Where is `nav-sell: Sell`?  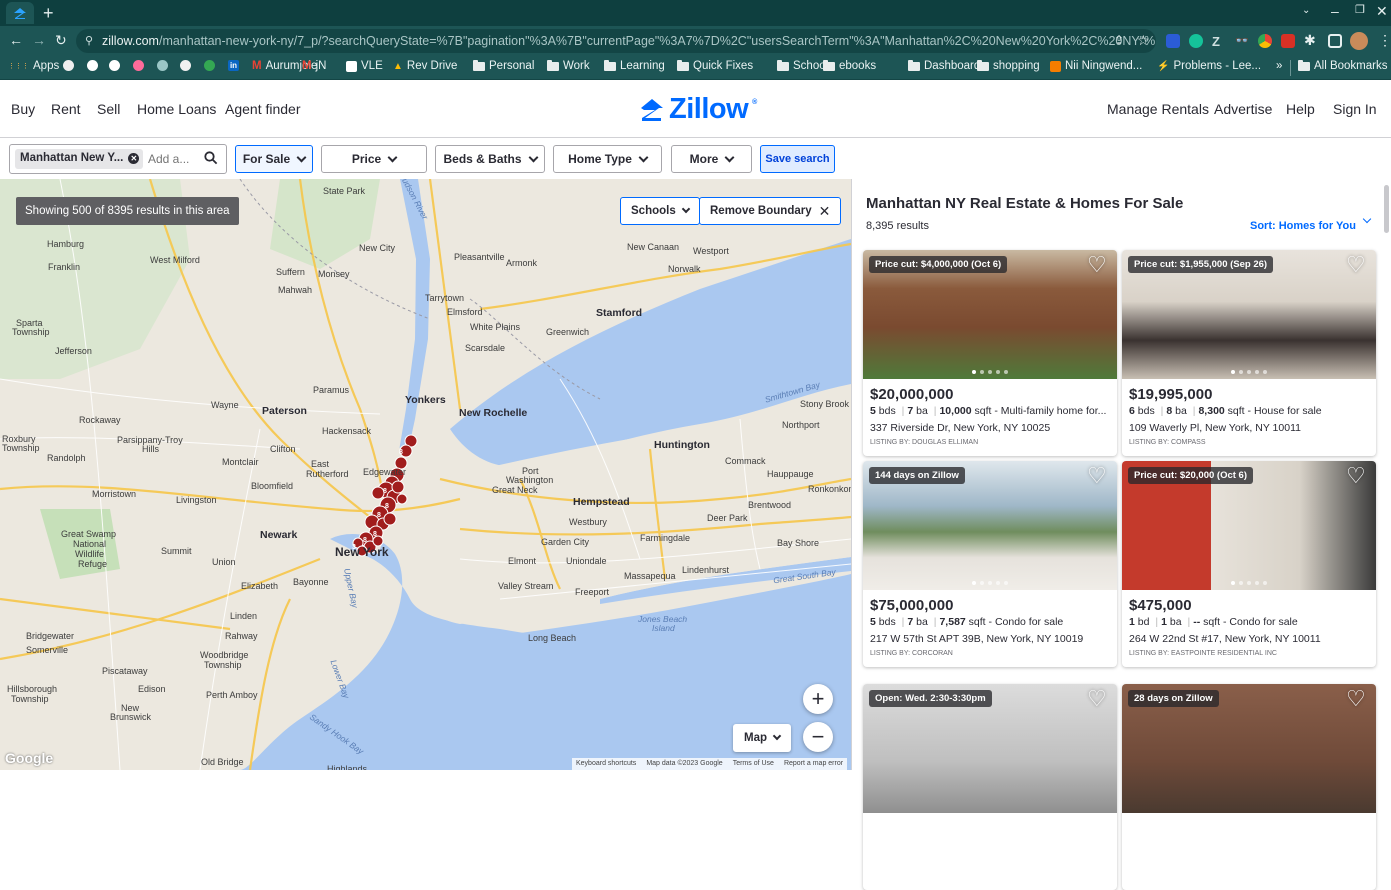
nav-sell: Sell is located at coordinates (108, 109).